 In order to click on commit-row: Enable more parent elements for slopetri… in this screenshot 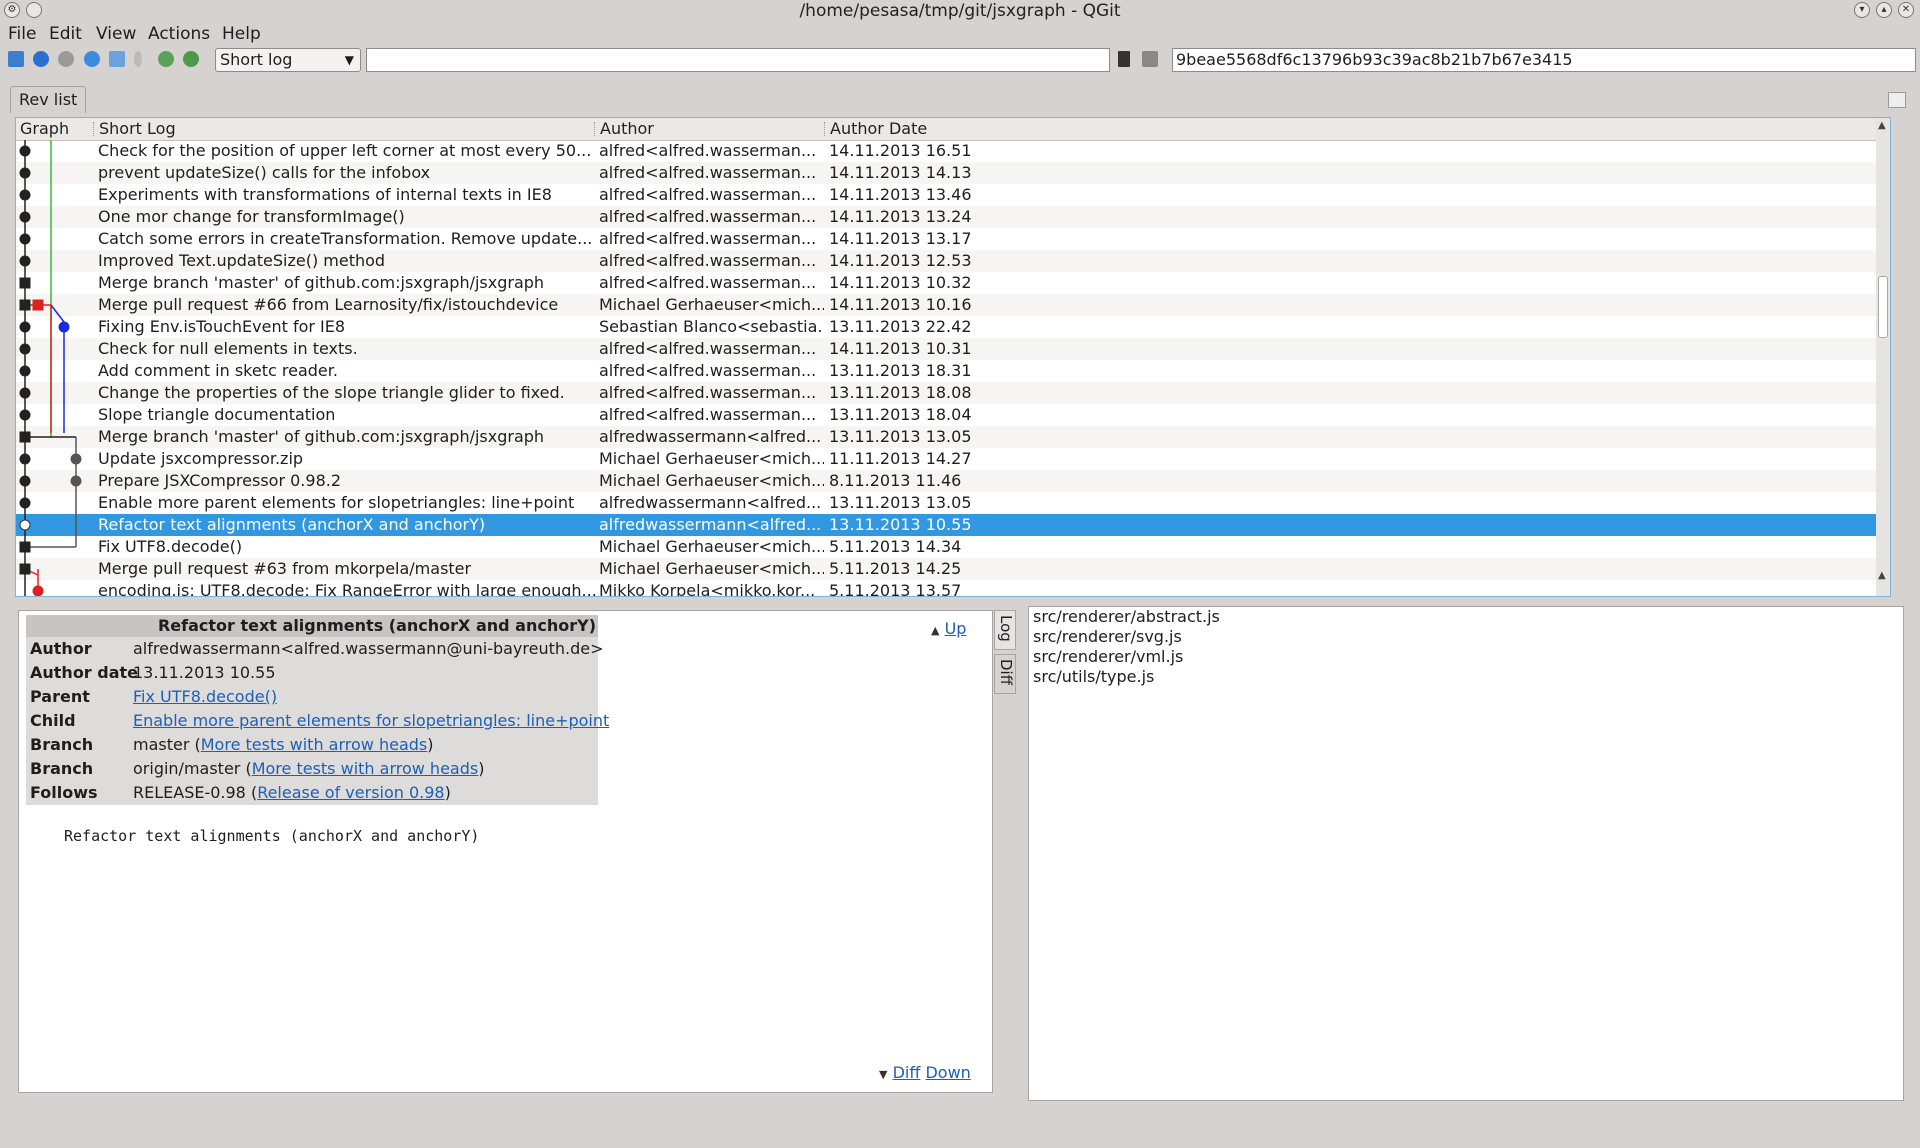, I will do `click(953, 503)`.